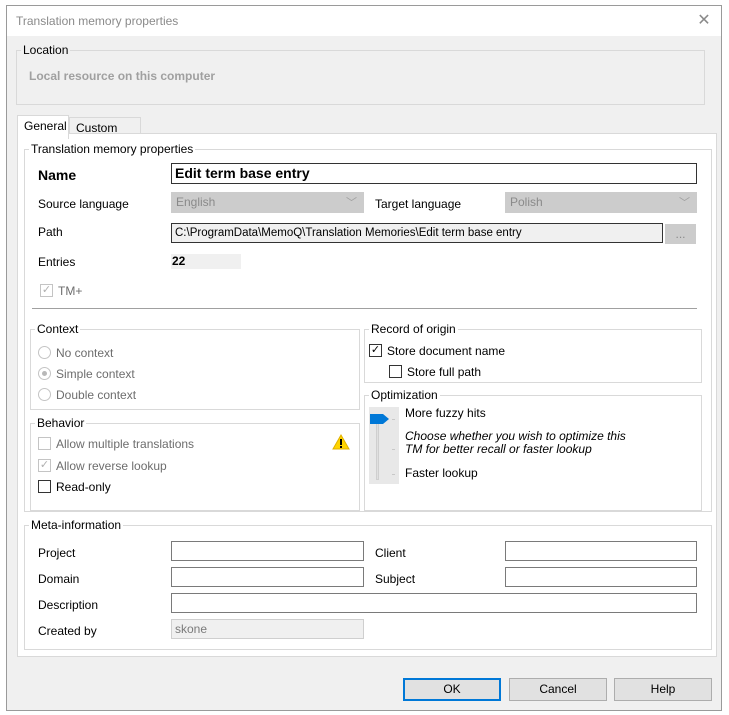 This screenshot has width=729, height=715. What do you see at coordinates (341, 442) in the screenshot?
I see `warning-icon` at bounding box center [341, 442].